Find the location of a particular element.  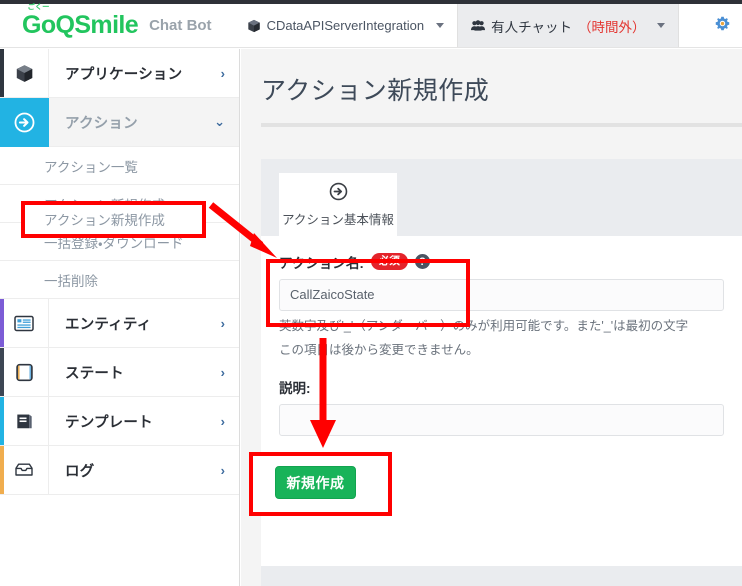

required-badge: 必須 is located at coordinates (389, 262).